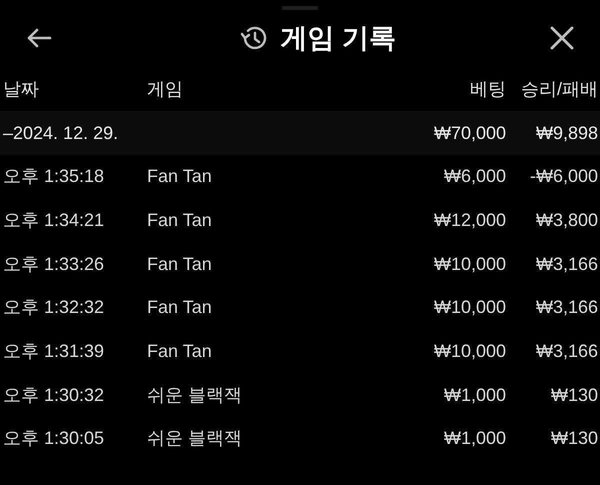 This screenshot has height=485, width=600. What do you see at coordinates (165, 89) in the screenshot?
I see `column-header: 게임` at bounding box center [165, 89].